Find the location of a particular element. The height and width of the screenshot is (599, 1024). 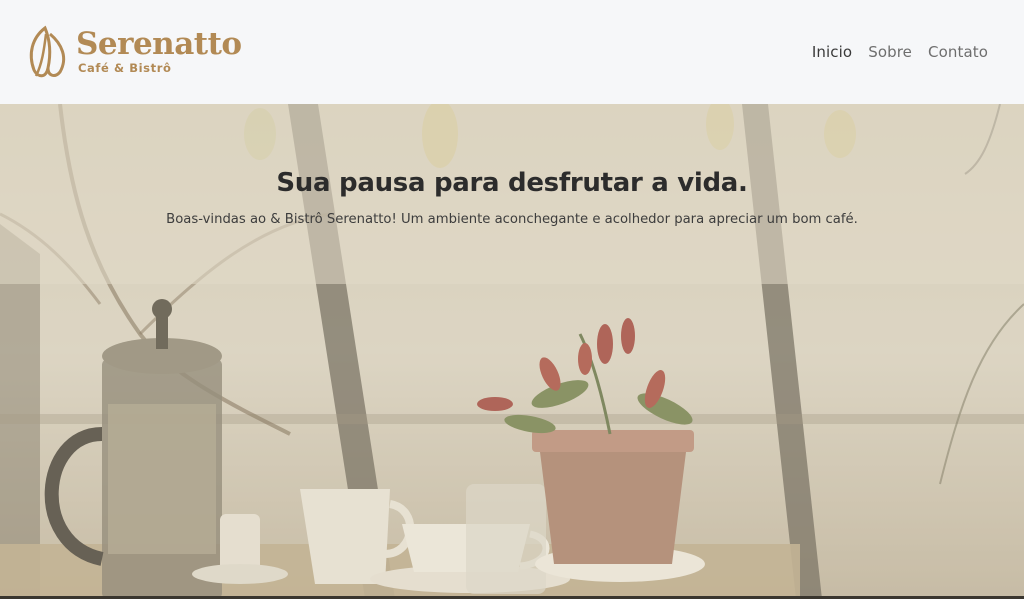

main-nav: Inicio Sobre Contato is located at coordinates (900, 52).